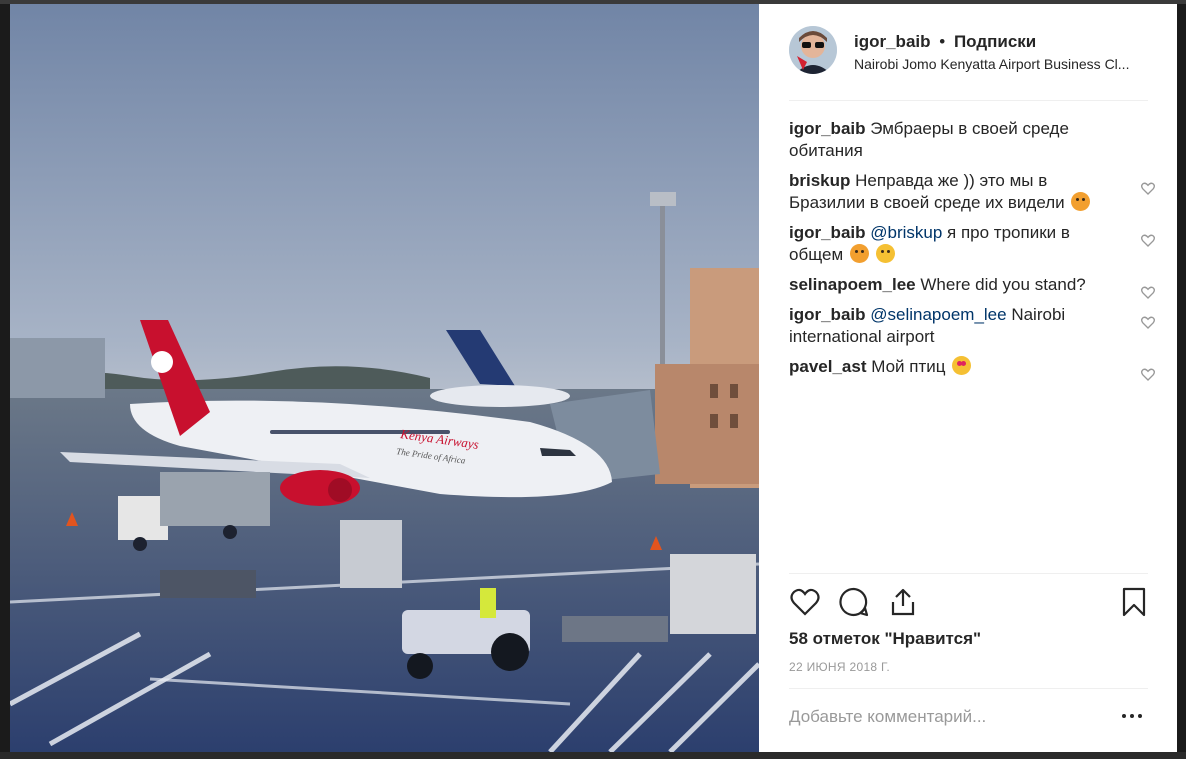 This screenshot has height=759, width=1186. What do you see at coordinates (885, 253) in the screenshot?
I see `grimacing-emoji` at bounding box center [885, 253].